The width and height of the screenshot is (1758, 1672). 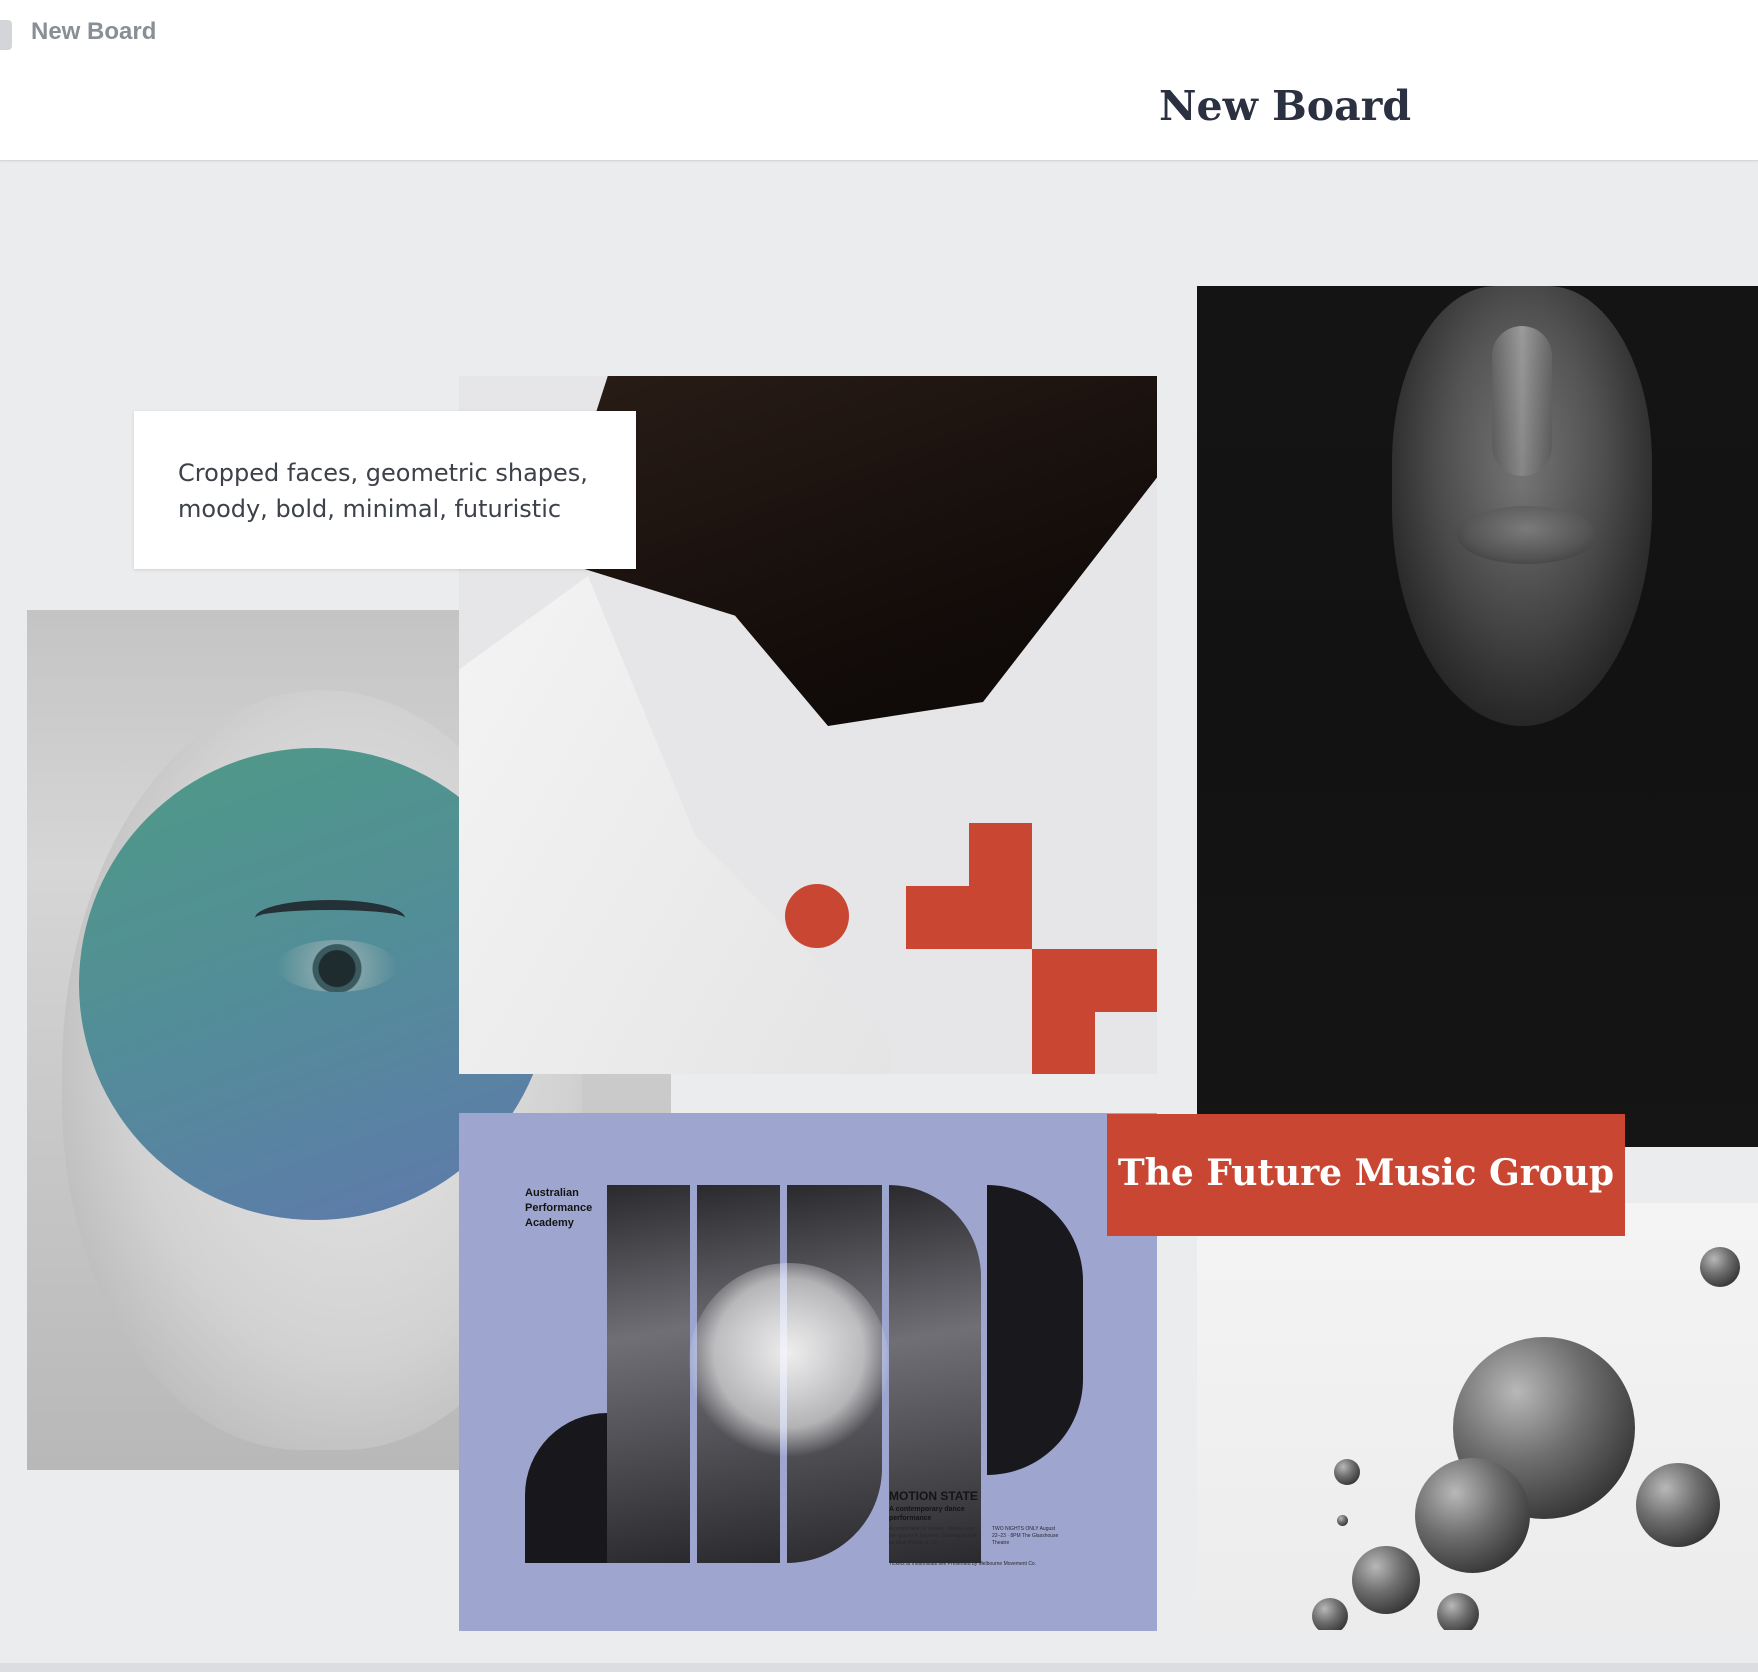 What do you see at coordinates (6, 35) in the screenshot?
I see `tab-handle-icon` at bounding box center [6, 35].